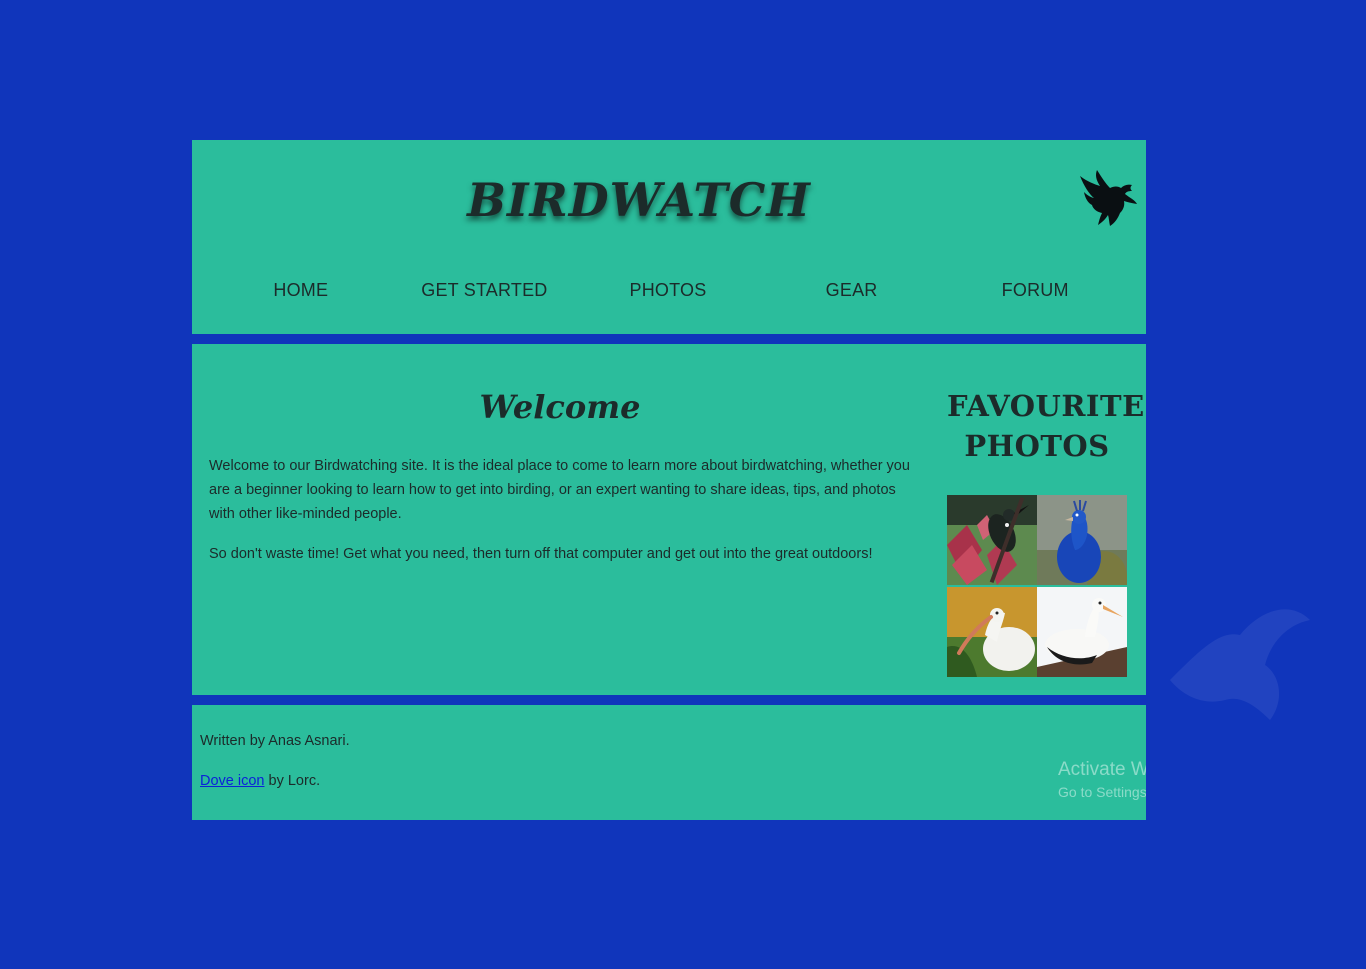  What do you see at coordinates (1102, 769) in the screenshot?
I see `watermark-title: Activate Windows` at bounding box center [1102, 769].